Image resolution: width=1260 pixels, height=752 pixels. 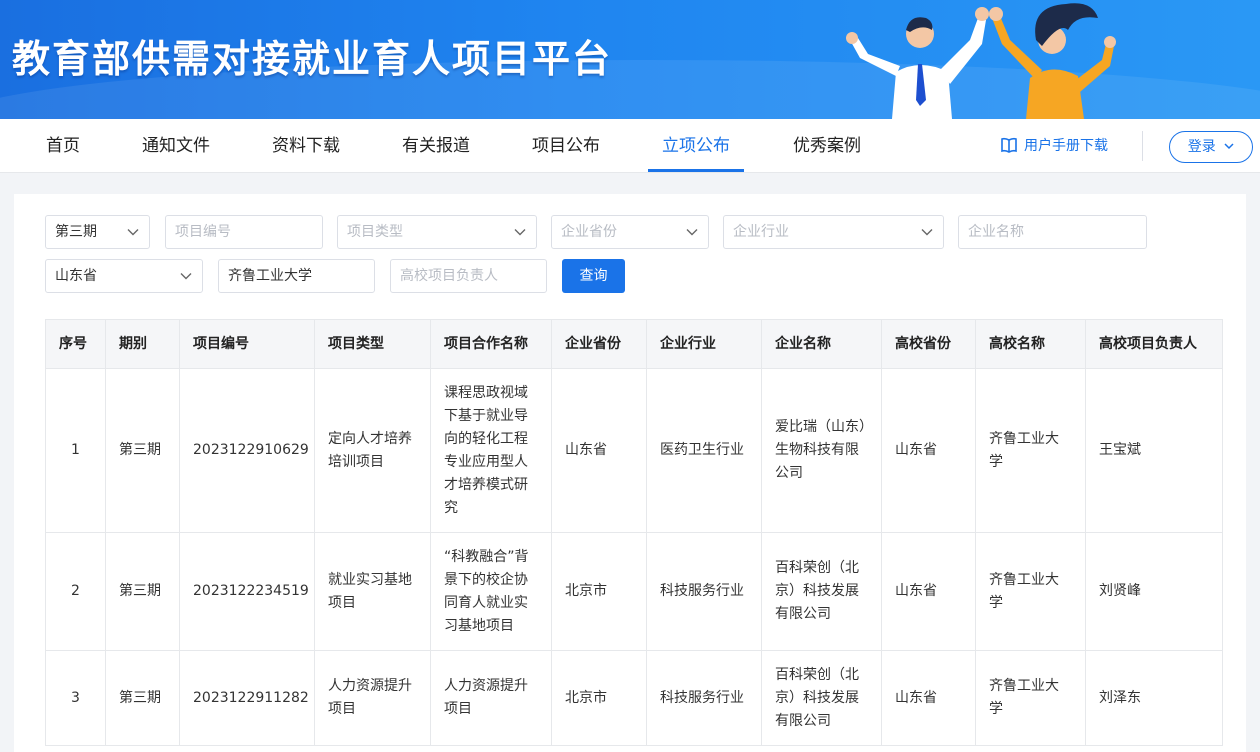 I want to click on table-cell: “科教融合”背景下的校企协同育人就业实习基地项目, so click(x=491, y=591).